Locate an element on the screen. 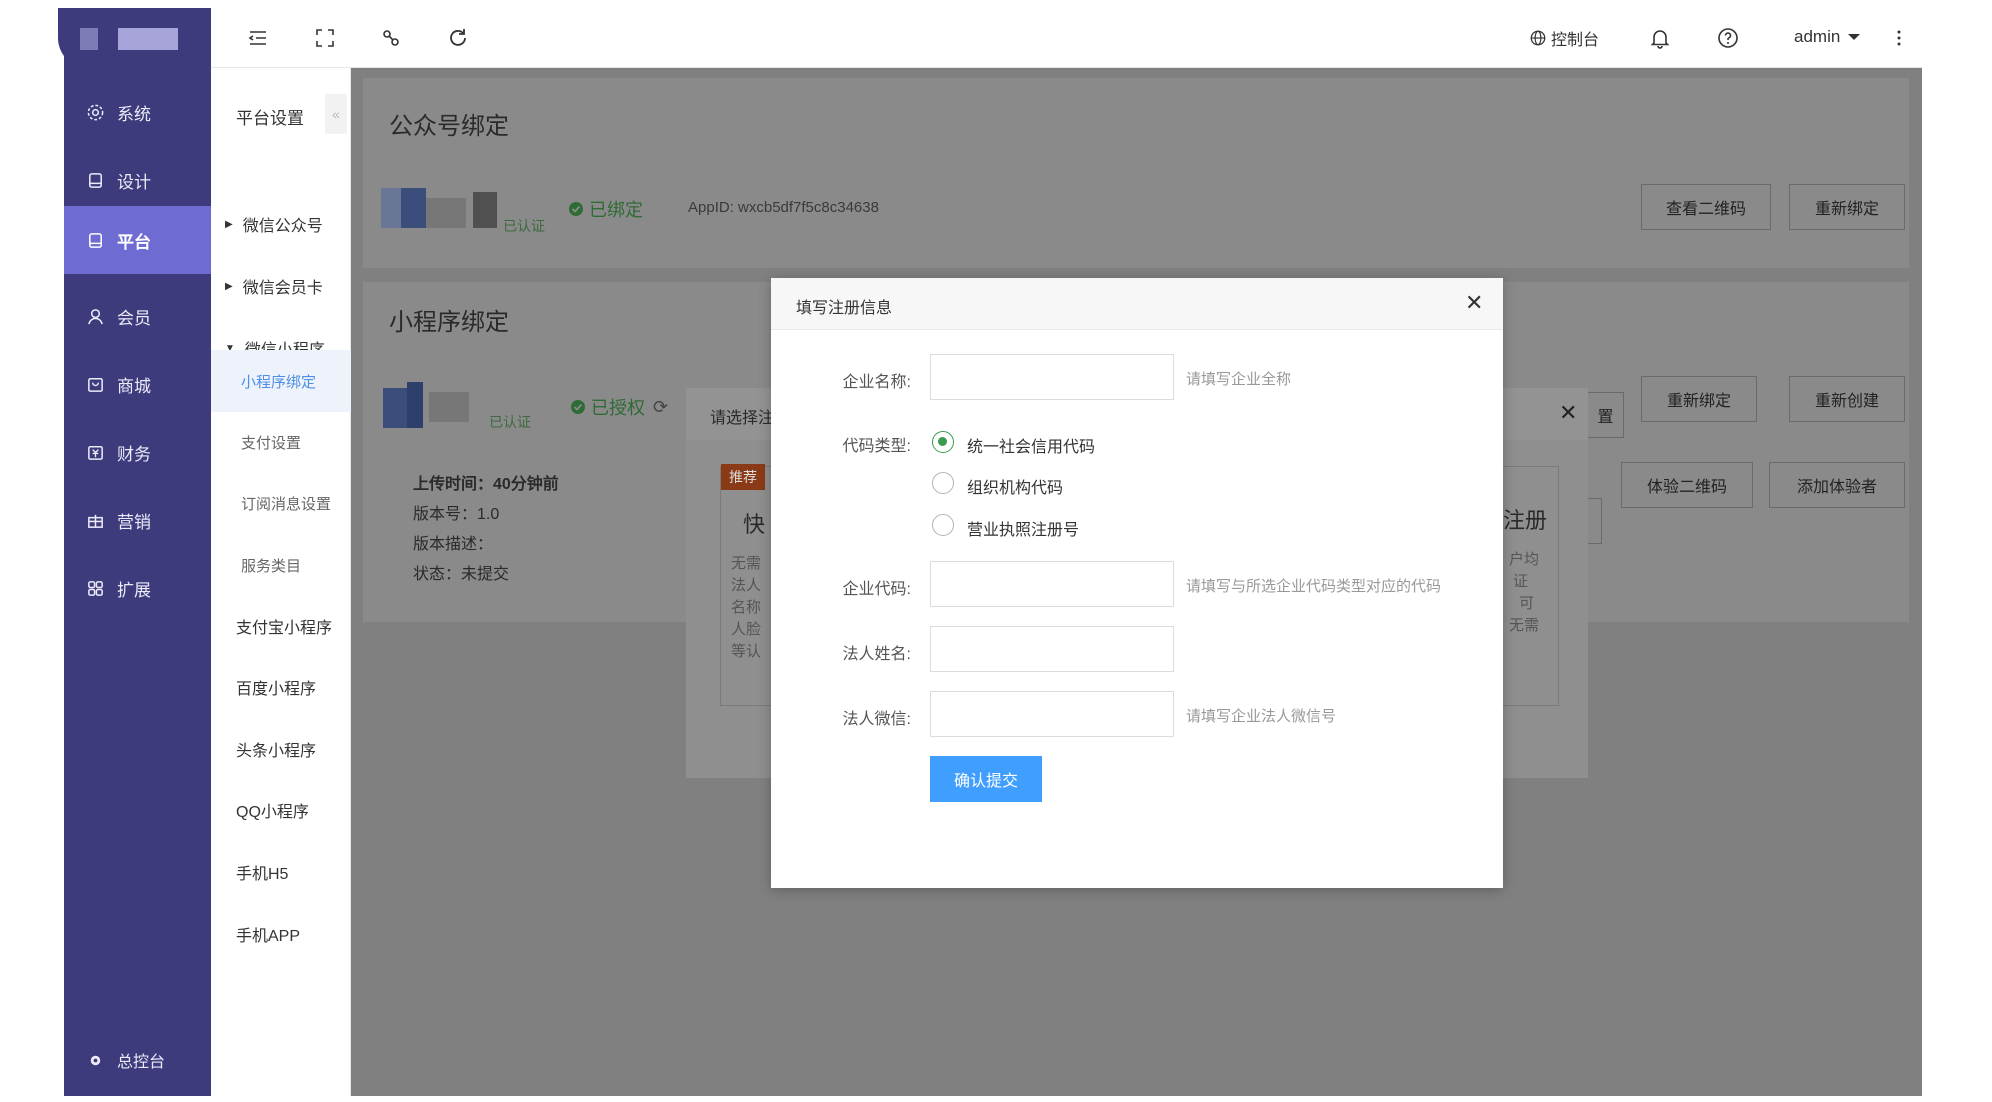 Image resolution: width=1992 pixels, height=1102 pixels. sidebar-item-platform: 平台 is located at coordinates (137, 240).